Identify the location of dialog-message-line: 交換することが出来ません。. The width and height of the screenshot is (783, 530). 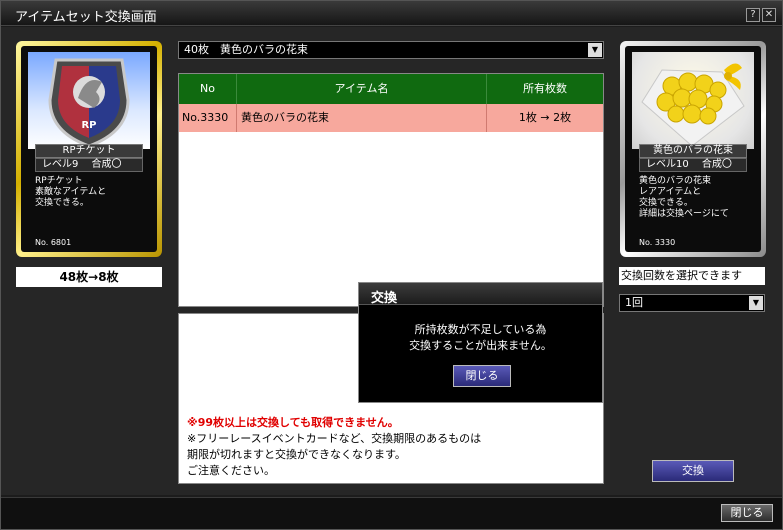
(480, 345).